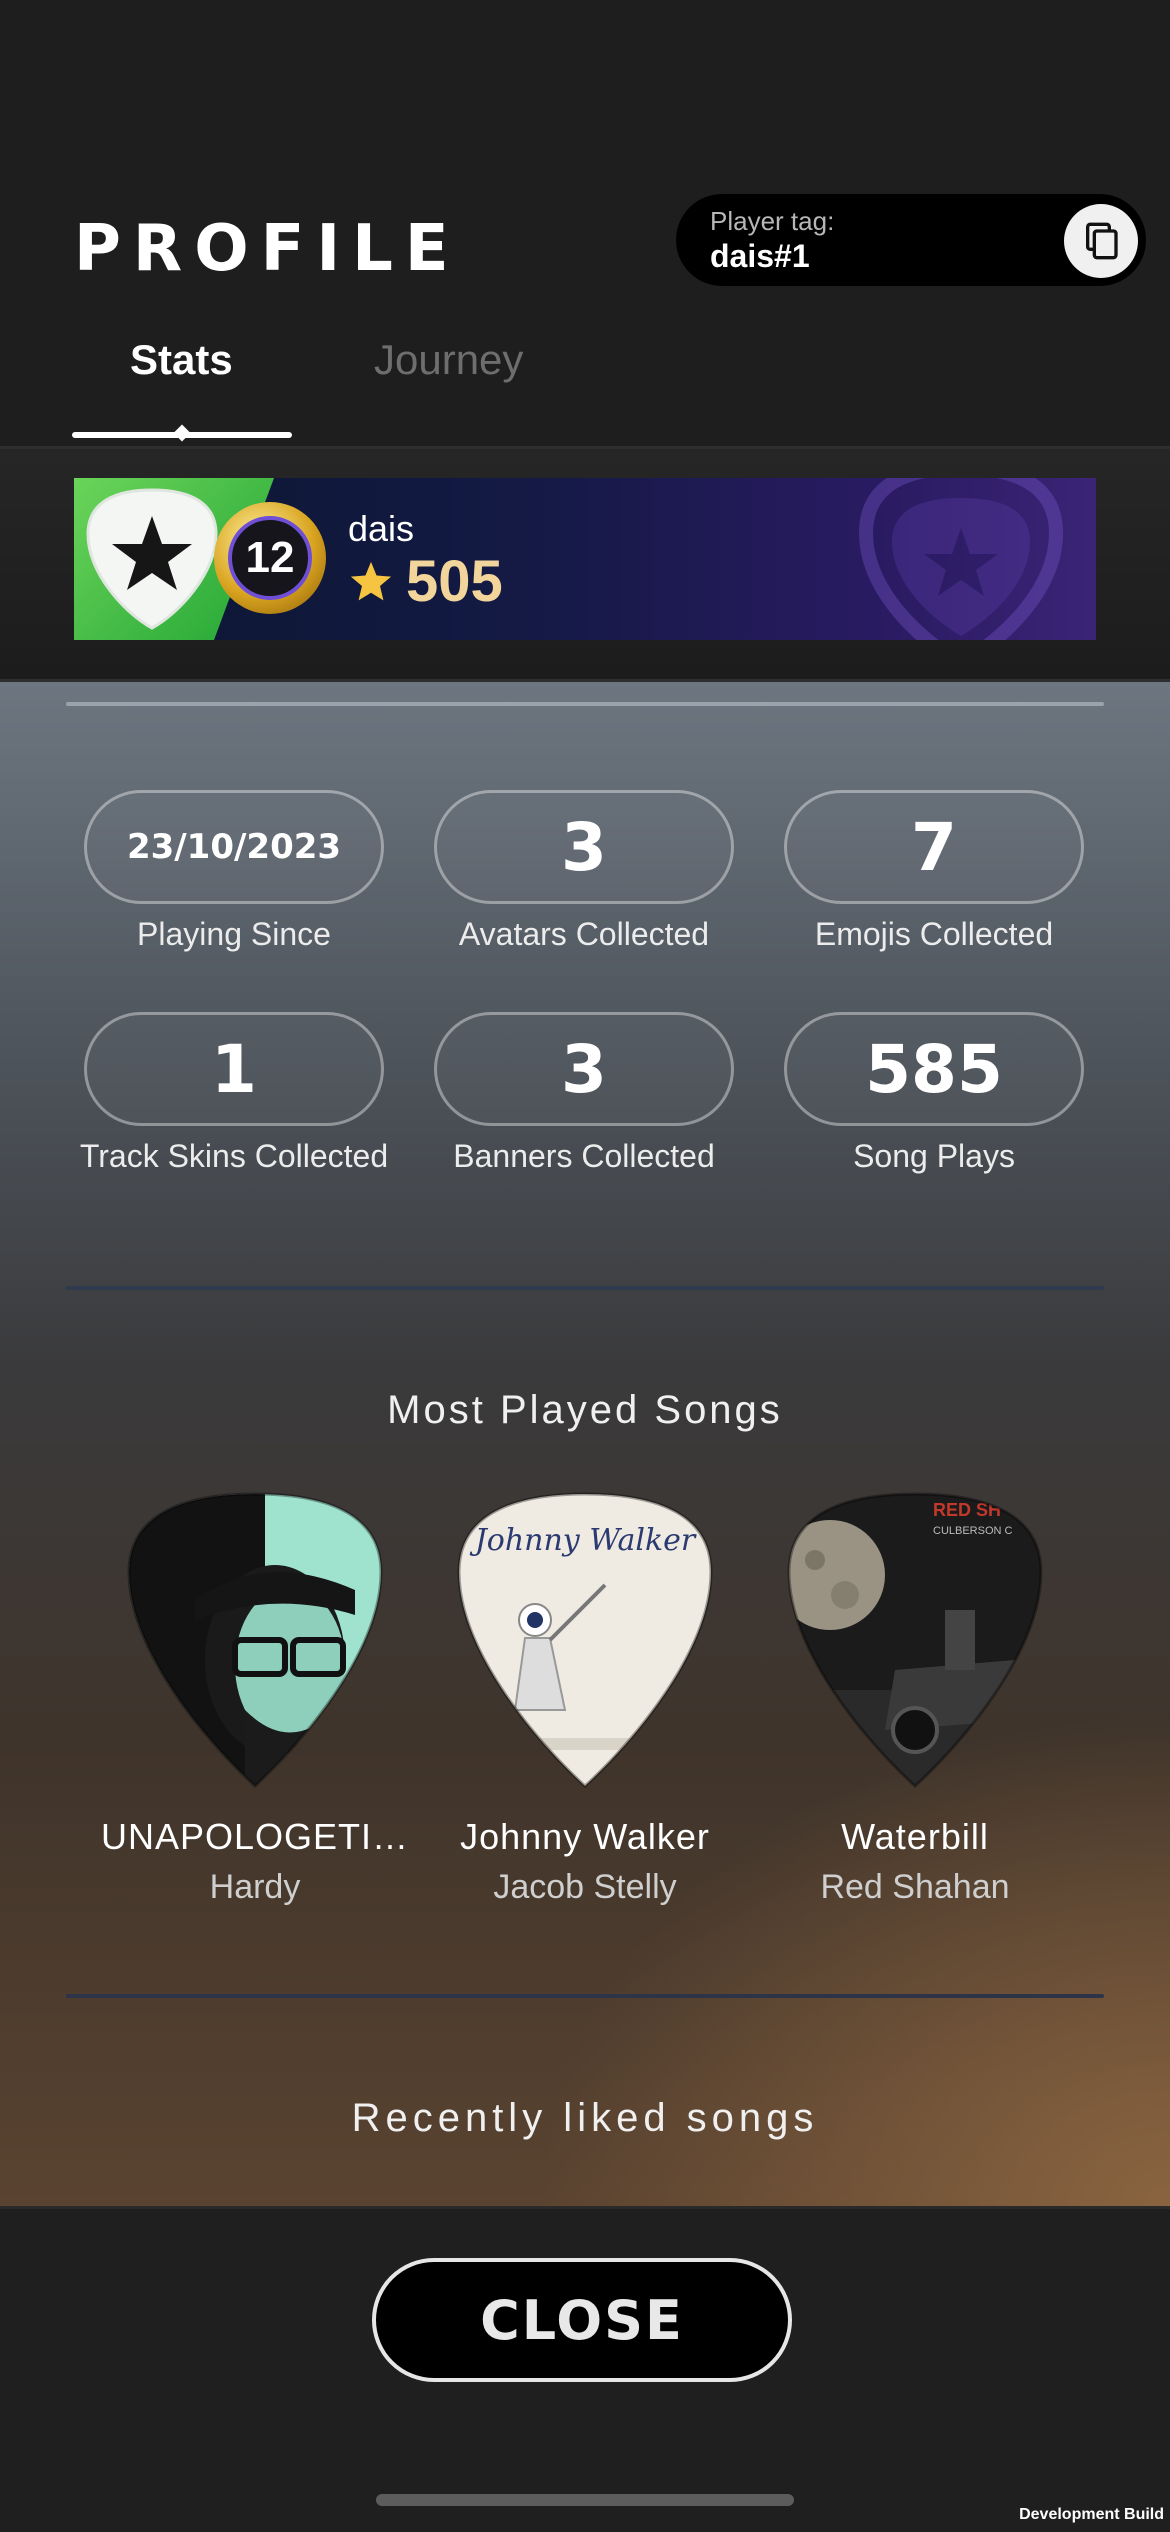 This screenshot has height=2532, width=1170. Describe the element at coordinates (454, 581) in the screenshot. I see `banner-score-value: 505` at that location.